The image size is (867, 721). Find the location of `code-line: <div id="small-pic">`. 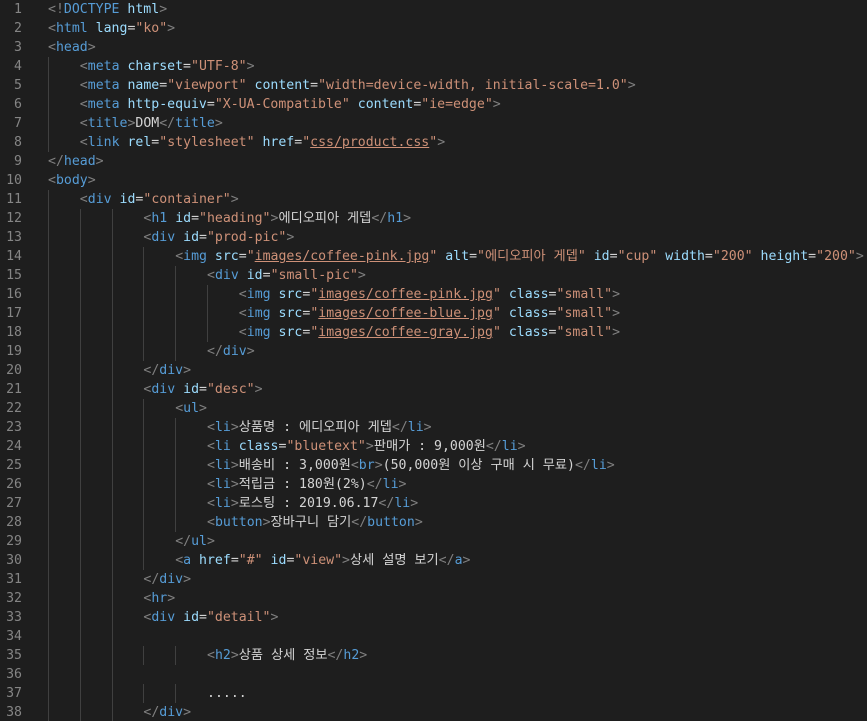

code-line: <div id="small-pic"> is located at coordinates (286, 275).